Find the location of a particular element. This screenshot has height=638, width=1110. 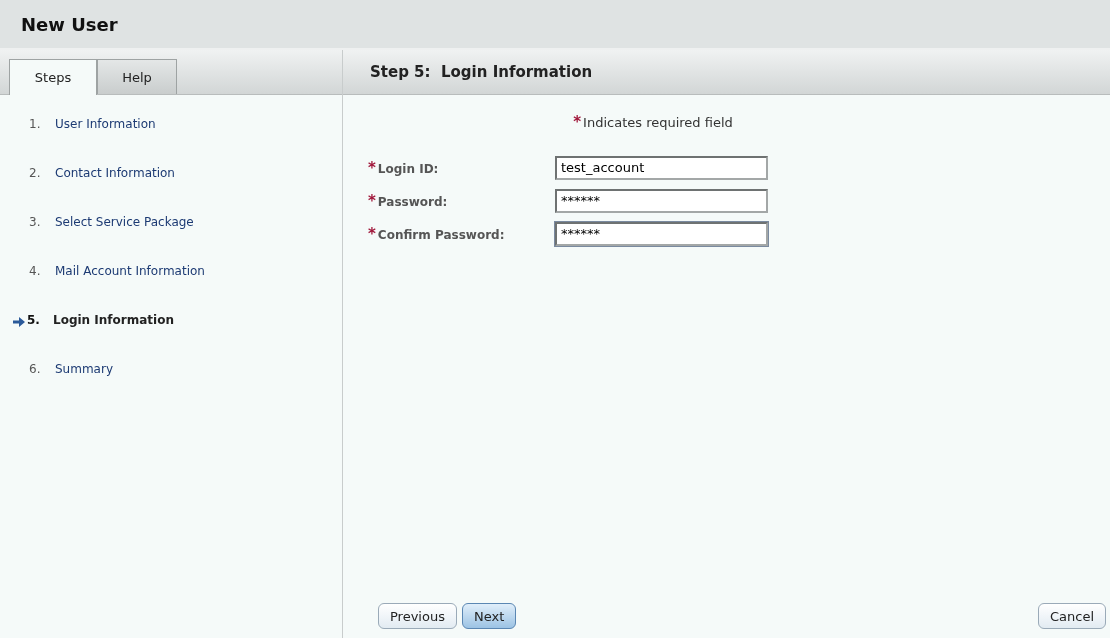

step-number: 5. is located at coordinates (34, 320).